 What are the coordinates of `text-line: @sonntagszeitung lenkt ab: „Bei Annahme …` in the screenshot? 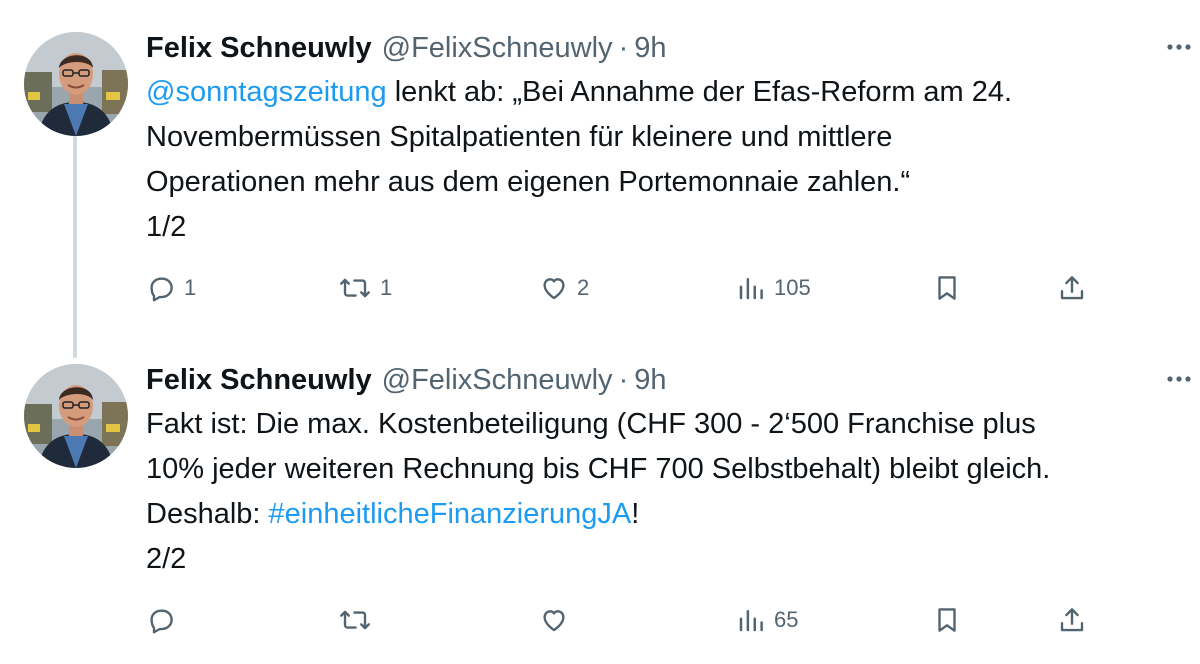 It's located at (666, 92).